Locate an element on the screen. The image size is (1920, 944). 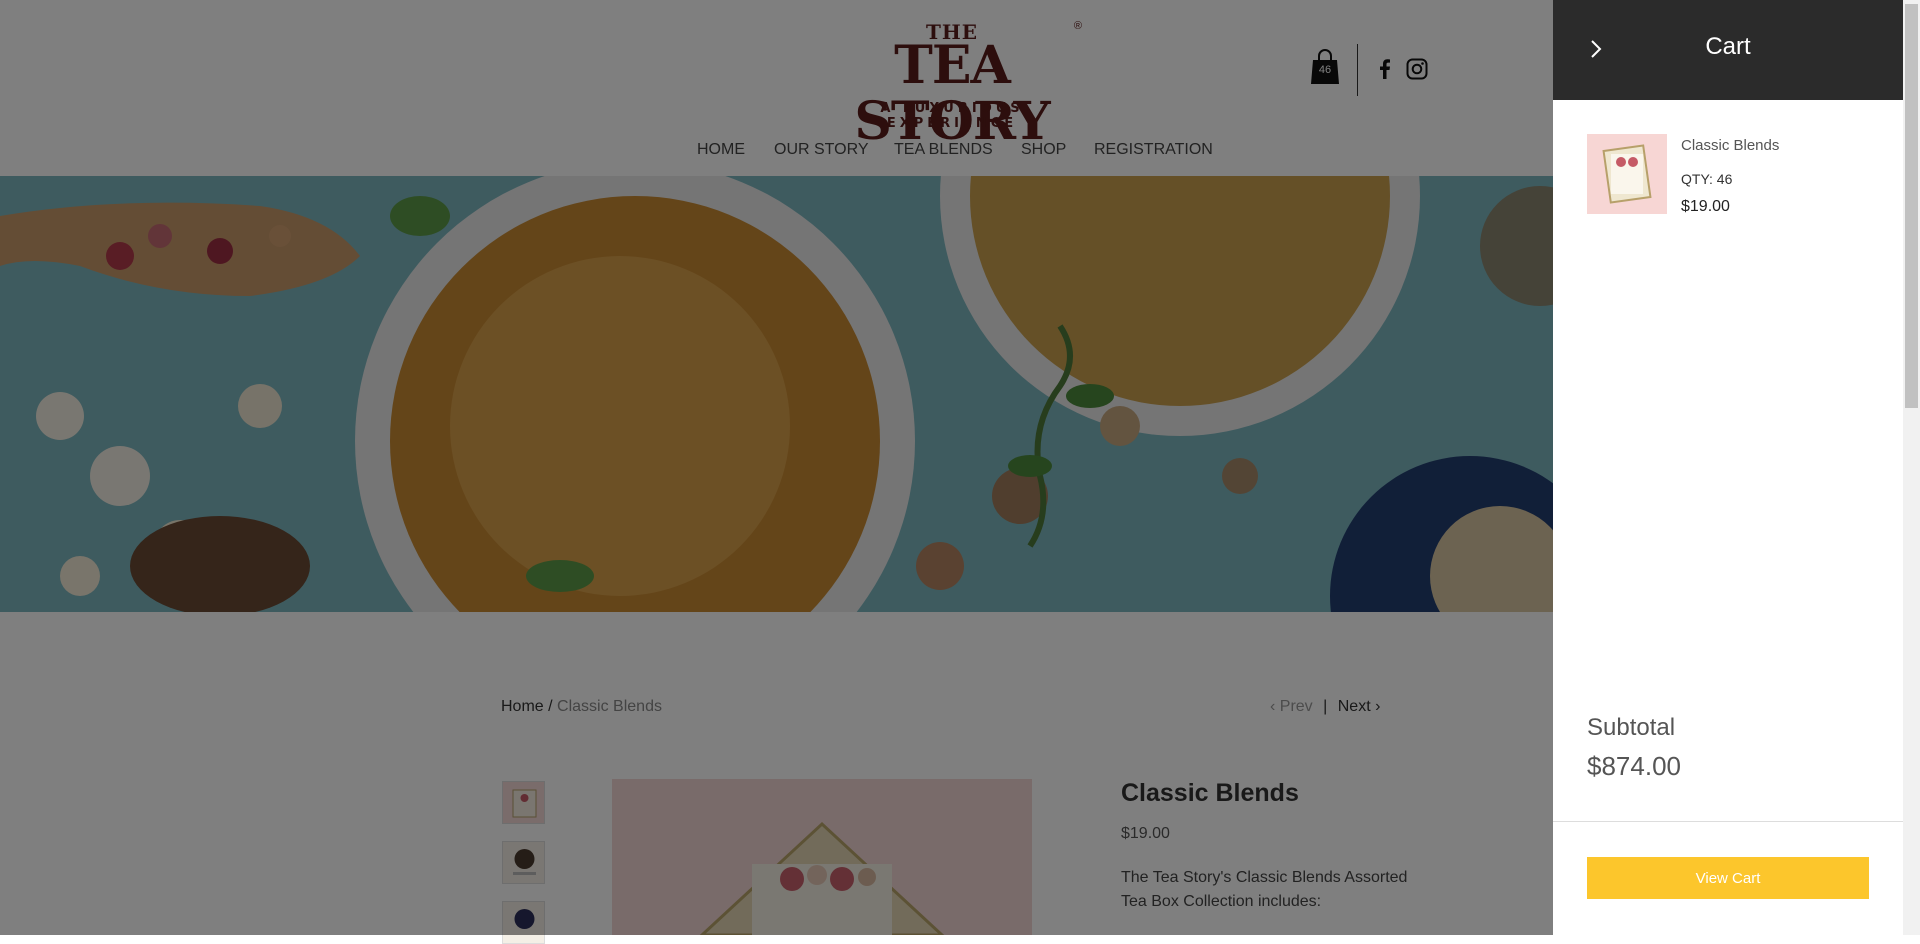
tea-box-thumbnail-image is located at coordinates (1627, 174).